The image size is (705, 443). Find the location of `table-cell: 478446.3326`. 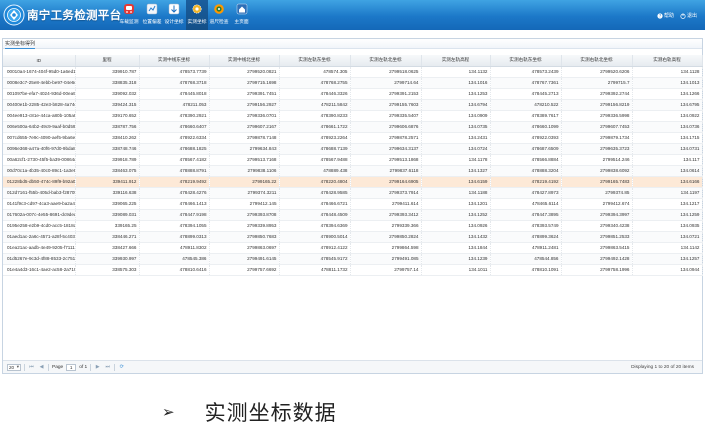

table-cell: 478446.3326 is located at coordinates (315, 94).